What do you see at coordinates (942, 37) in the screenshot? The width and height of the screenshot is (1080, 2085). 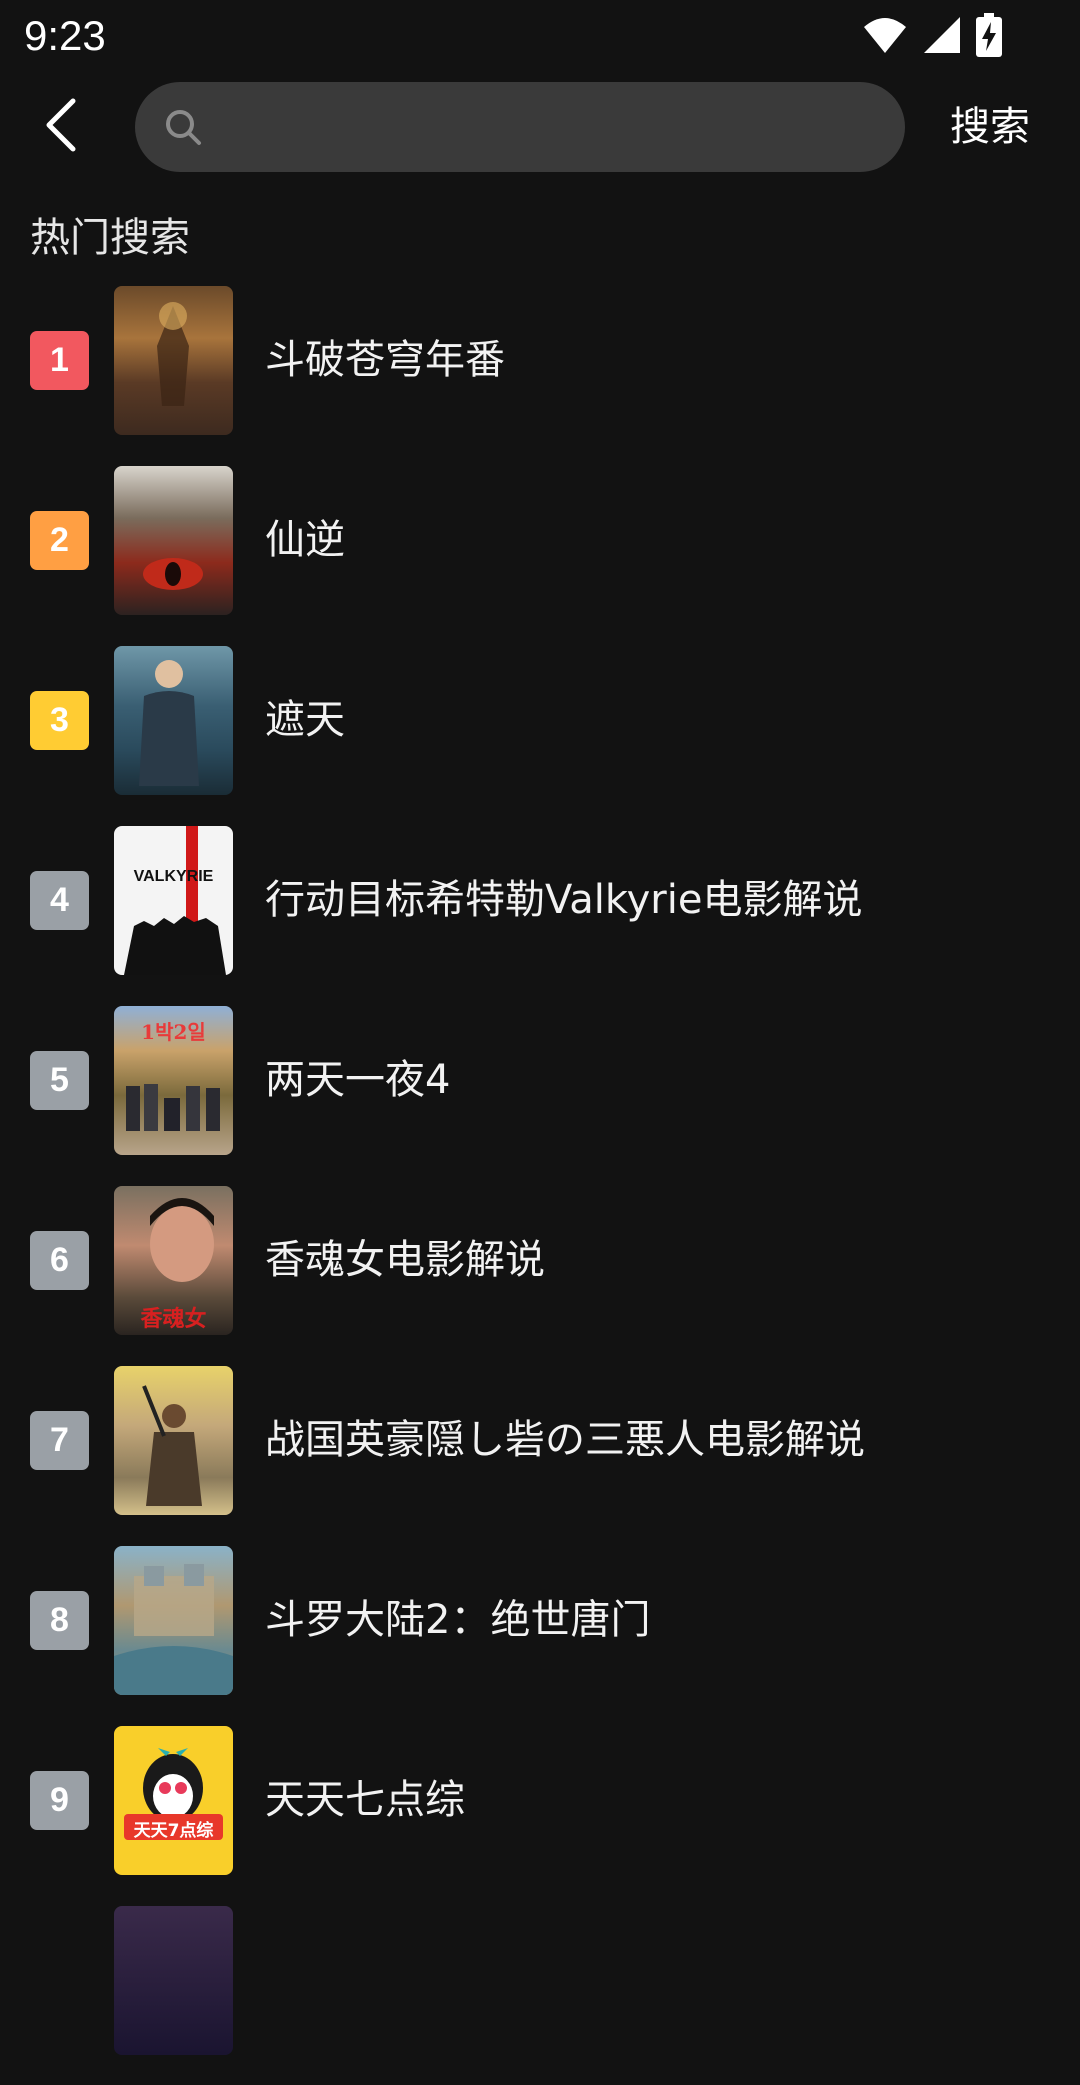 I see `signal-icon` at bounding box center [942, 37].